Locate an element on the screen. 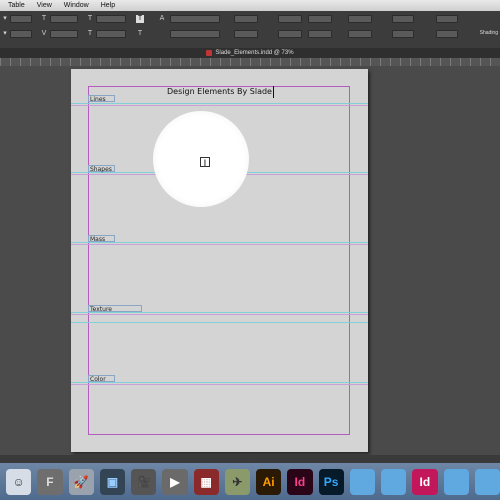 The height and width of the screenshot is (500, 500). launchpad-icon: 🚀 is located at coordinates (81, 481).